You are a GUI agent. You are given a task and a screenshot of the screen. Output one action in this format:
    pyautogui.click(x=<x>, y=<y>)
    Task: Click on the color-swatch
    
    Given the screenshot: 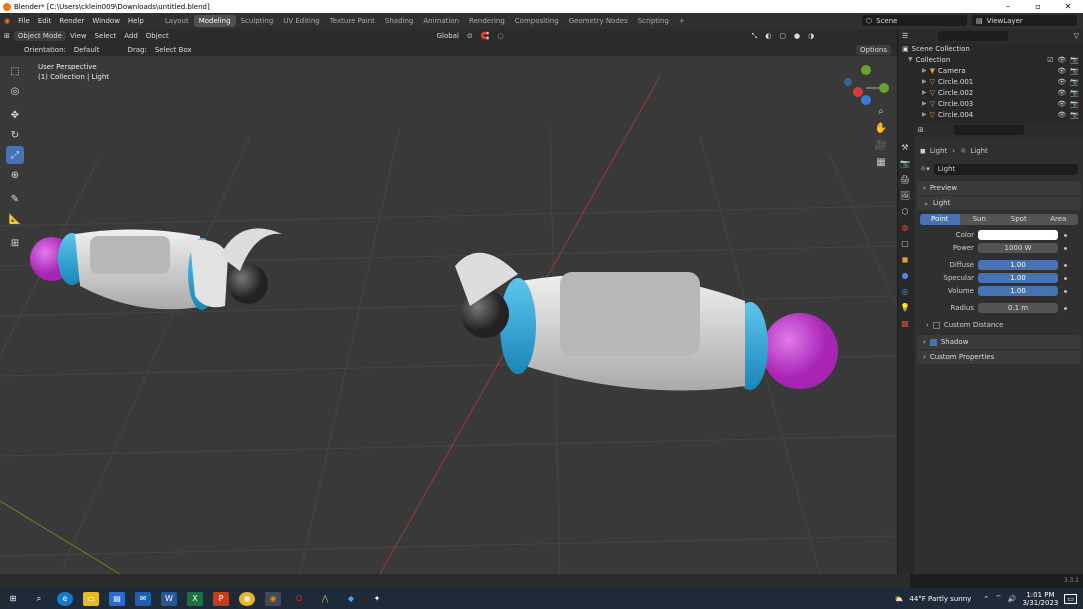 What is the action you would take?
    pyautogui.click(x=1018, y=235)
    